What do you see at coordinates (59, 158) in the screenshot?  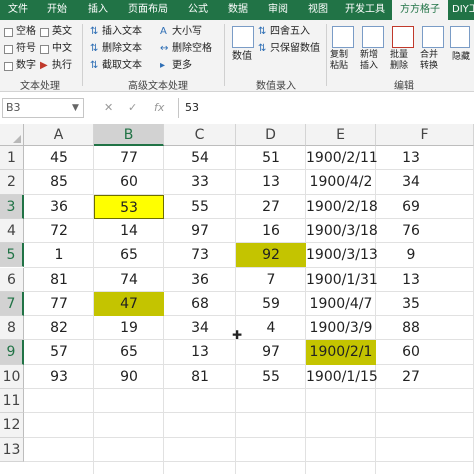 I see `cell-a1: 45` at bounding box center [59, 158].